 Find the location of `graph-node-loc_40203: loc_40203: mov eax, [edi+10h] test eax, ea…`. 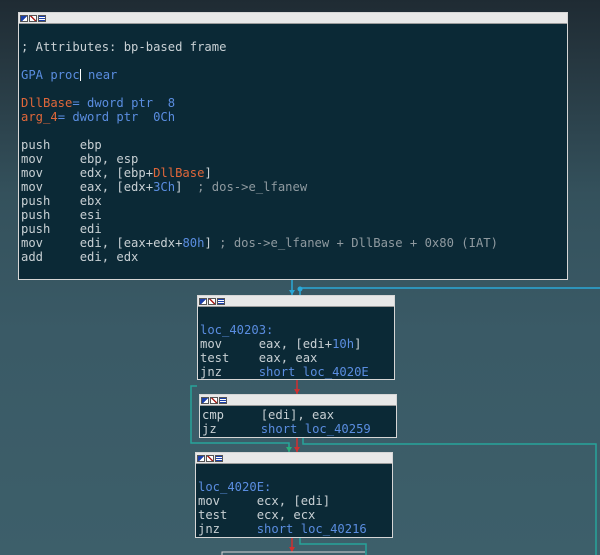

graph-node-loc_40203: loc_40203: mov eax, [edi+10h] test eax, ea… is located at coordinates (296, 337).